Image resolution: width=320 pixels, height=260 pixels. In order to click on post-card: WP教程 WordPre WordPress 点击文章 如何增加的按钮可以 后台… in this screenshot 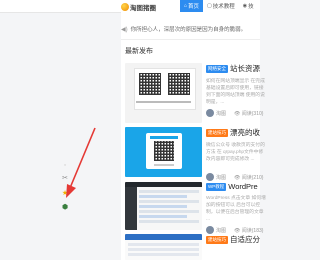, I will do `click(195, 208)`.